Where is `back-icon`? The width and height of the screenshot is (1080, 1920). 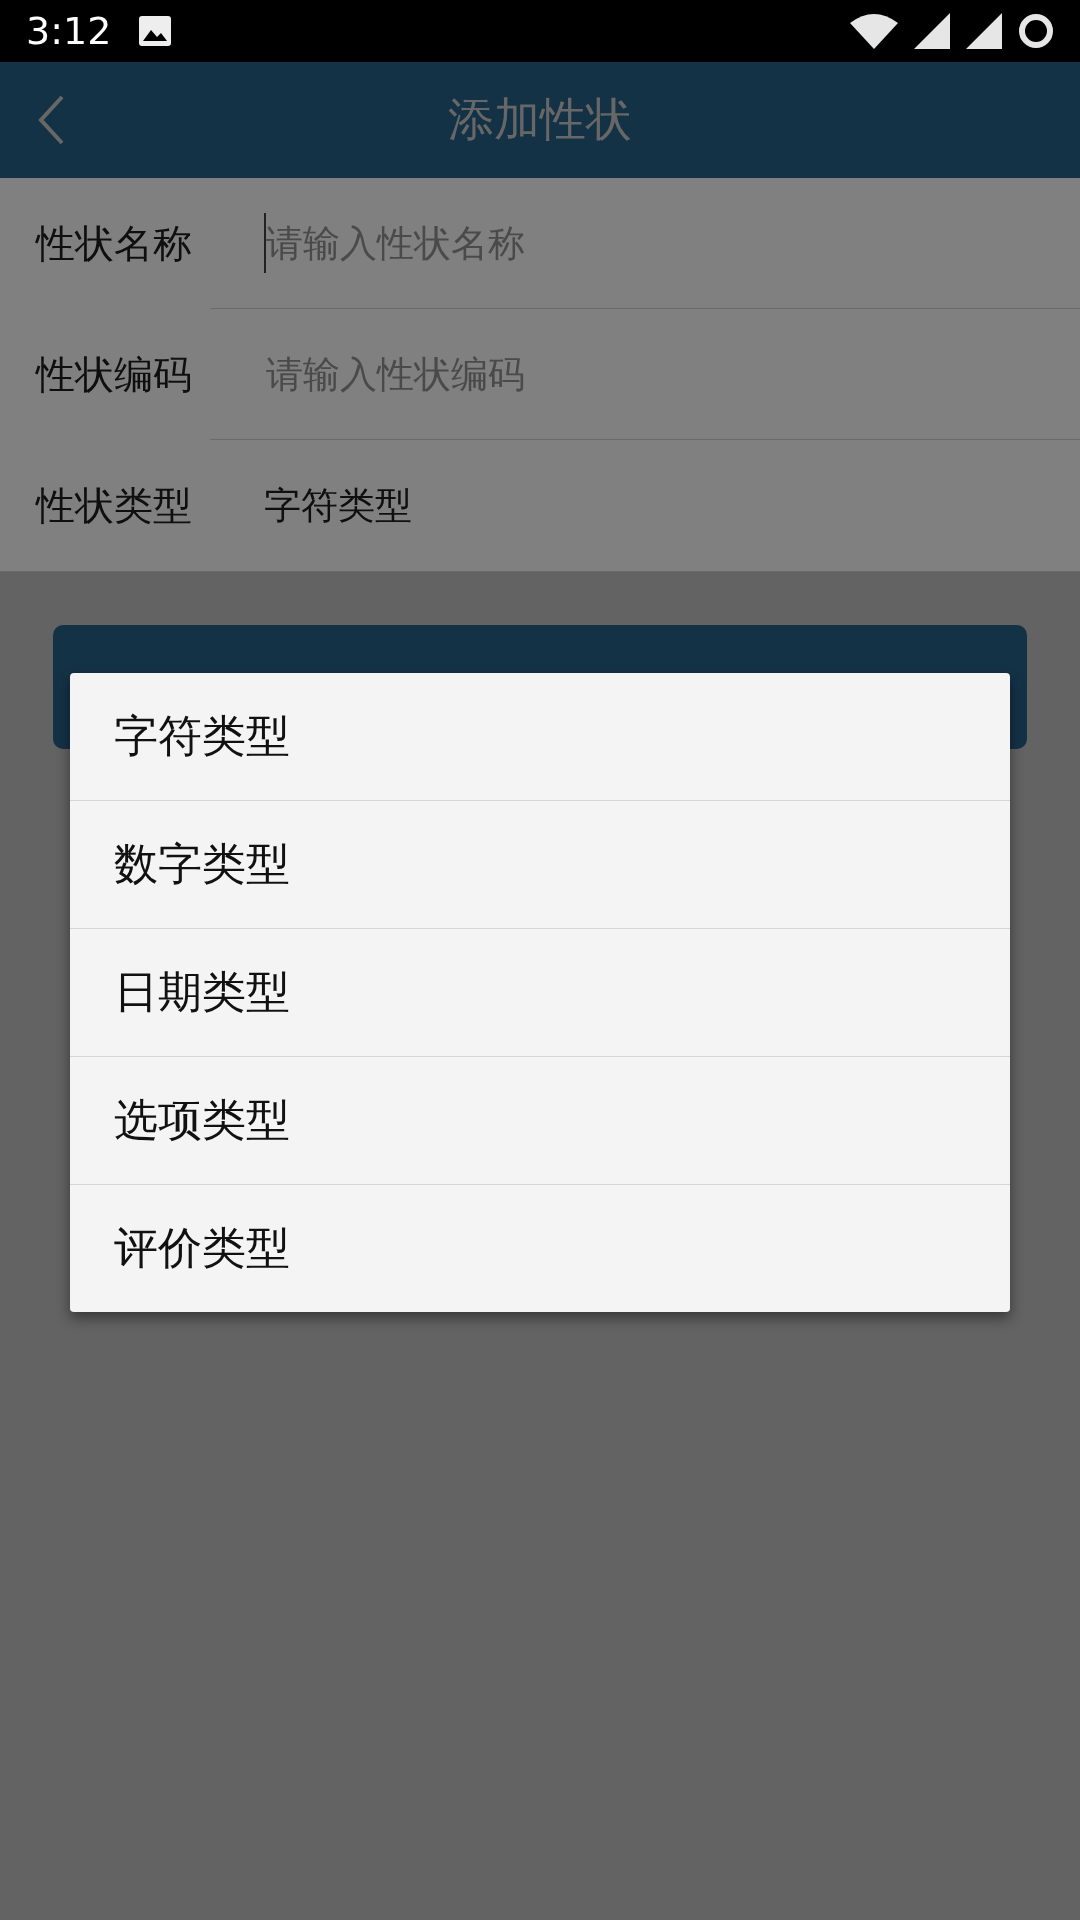
back-icon is located at coordinates (51, 120).